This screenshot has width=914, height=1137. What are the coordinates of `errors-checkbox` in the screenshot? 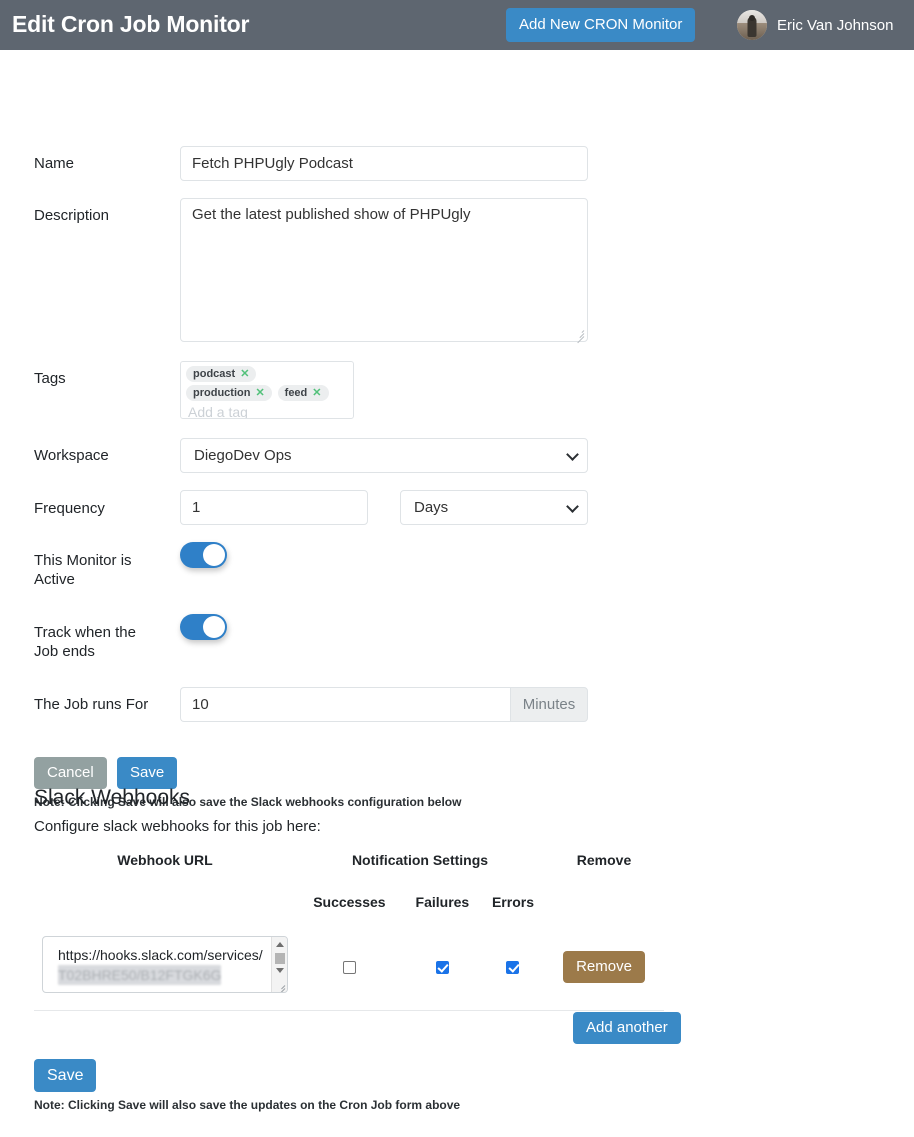 It's located at (513, 967).